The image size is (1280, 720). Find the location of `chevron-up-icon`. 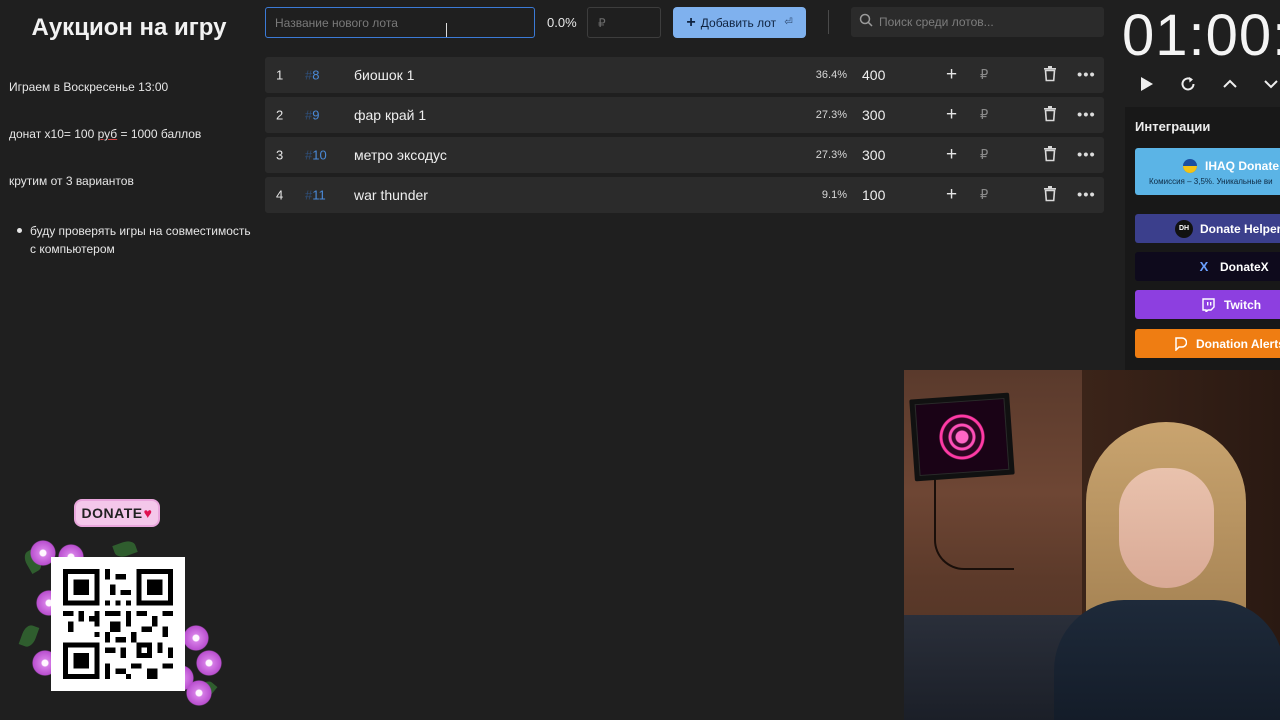

chevron-up-icon is located at coordinates (1230, 84).